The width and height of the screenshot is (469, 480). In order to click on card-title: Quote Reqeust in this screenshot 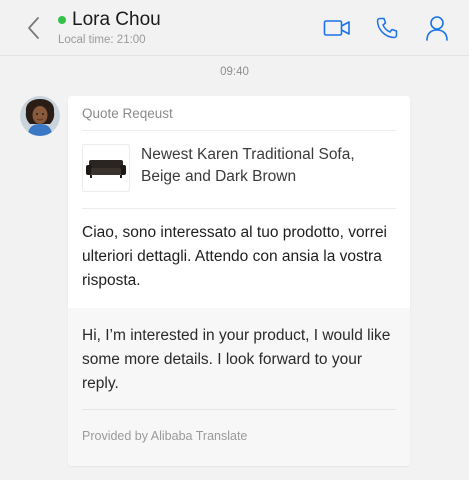, I will do `click(127, 113)`.